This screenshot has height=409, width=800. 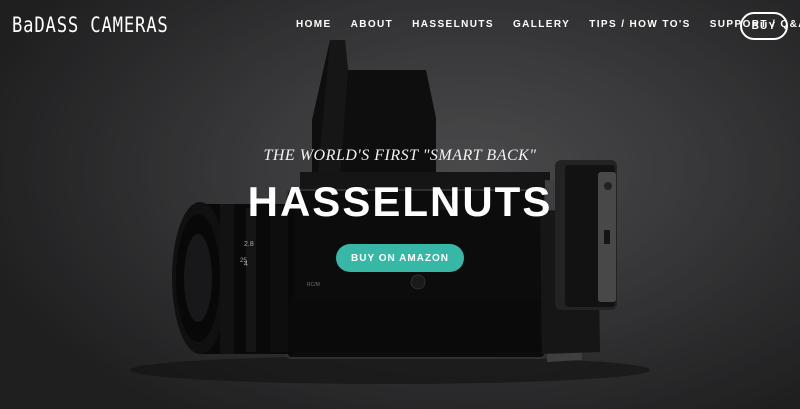 I want to click on hero-headline: HASSELNUTS, so click(x=400, y=201).